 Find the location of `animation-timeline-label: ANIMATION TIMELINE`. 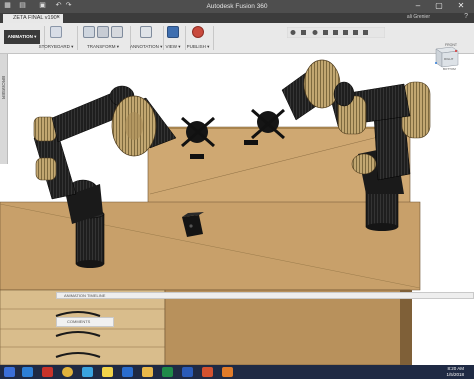

animation-timeline-label: ANIMATION TIMELINE is located at coordinates (85, 295).